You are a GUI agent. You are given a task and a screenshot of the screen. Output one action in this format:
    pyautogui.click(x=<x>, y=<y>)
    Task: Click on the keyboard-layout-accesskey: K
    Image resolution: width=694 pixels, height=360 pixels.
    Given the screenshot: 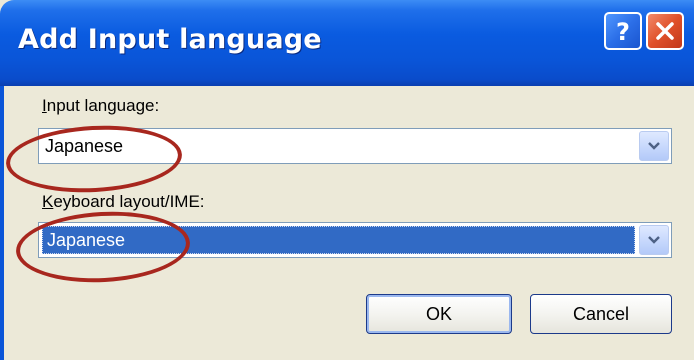 What is the action you would take?
    pyautogui.click(x=48, y=201)
    